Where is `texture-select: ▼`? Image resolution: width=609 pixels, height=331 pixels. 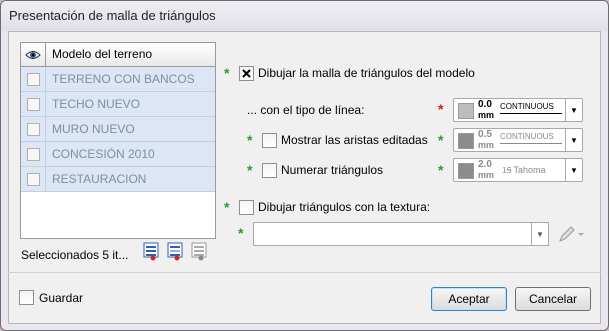
texture-select: ▼ is located at coordinates (401, 234).